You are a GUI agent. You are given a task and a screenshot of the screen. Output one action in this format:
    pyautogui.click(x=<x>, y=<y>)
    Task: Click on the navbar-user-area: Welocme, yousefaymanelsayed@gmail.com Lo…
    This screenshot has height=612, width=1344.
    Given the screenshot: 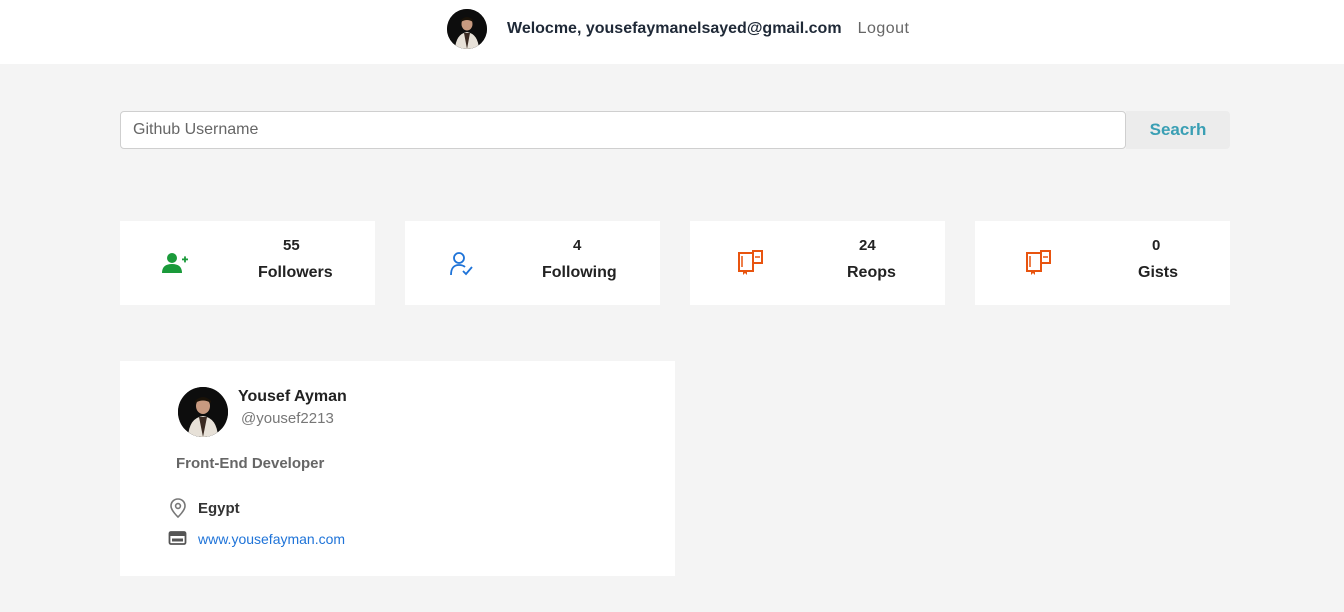 What is the action you would take?
    pyautogui.click(x=678, y=29)
    